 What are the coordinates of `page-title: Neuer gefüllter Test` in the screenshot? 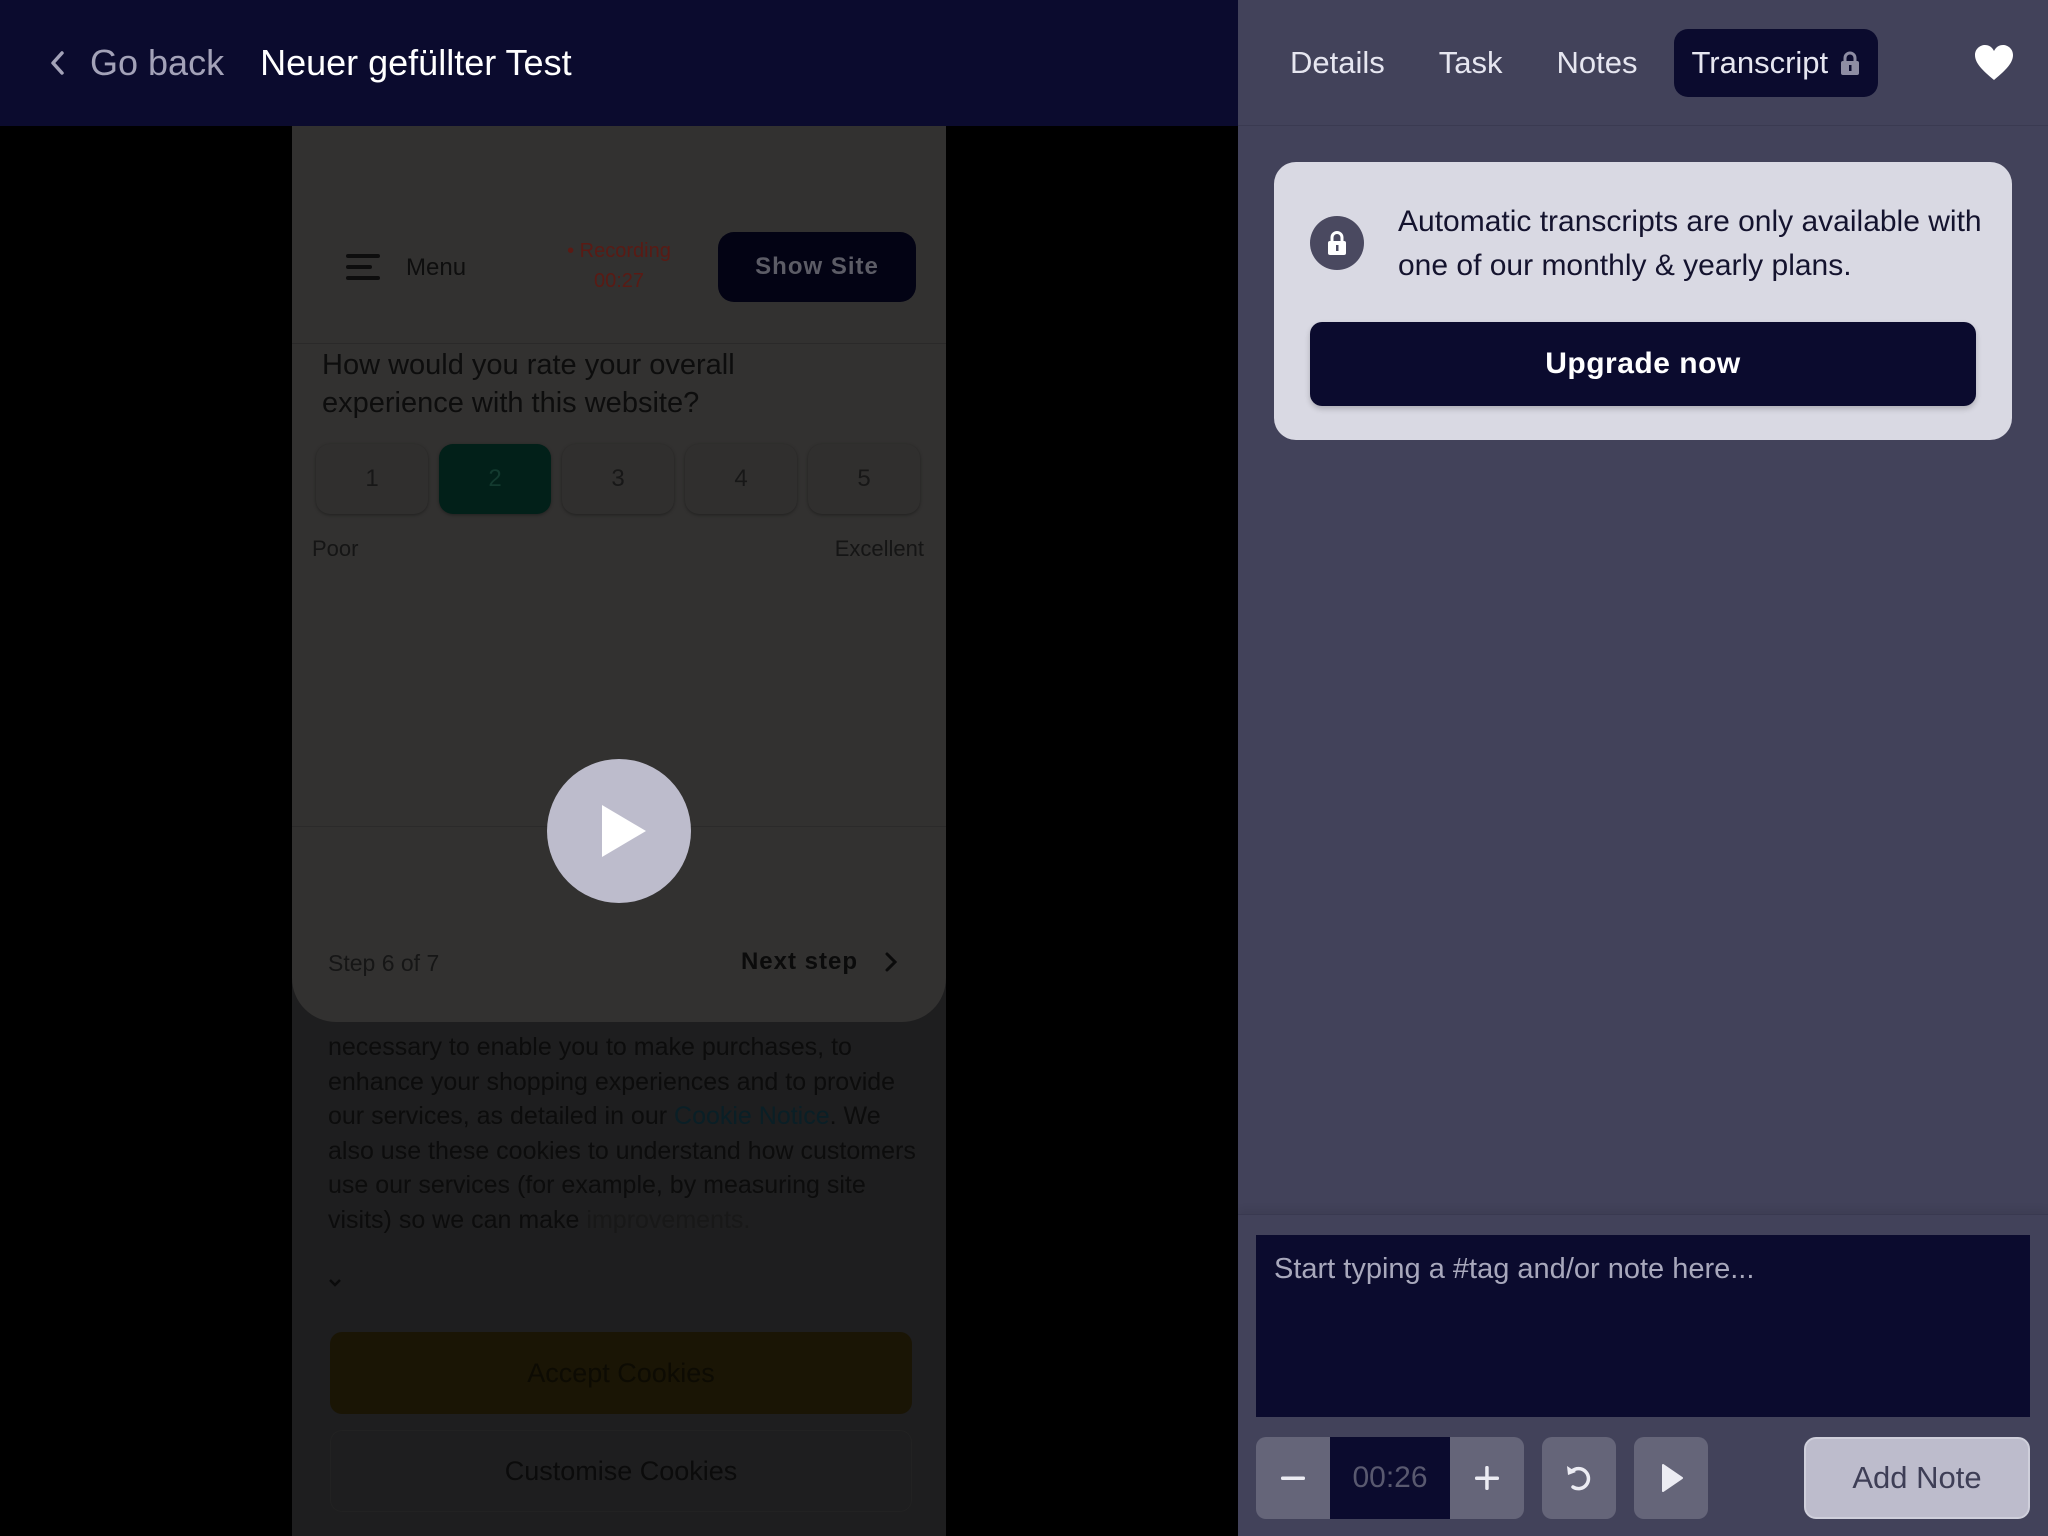 It's located at (416, 62).